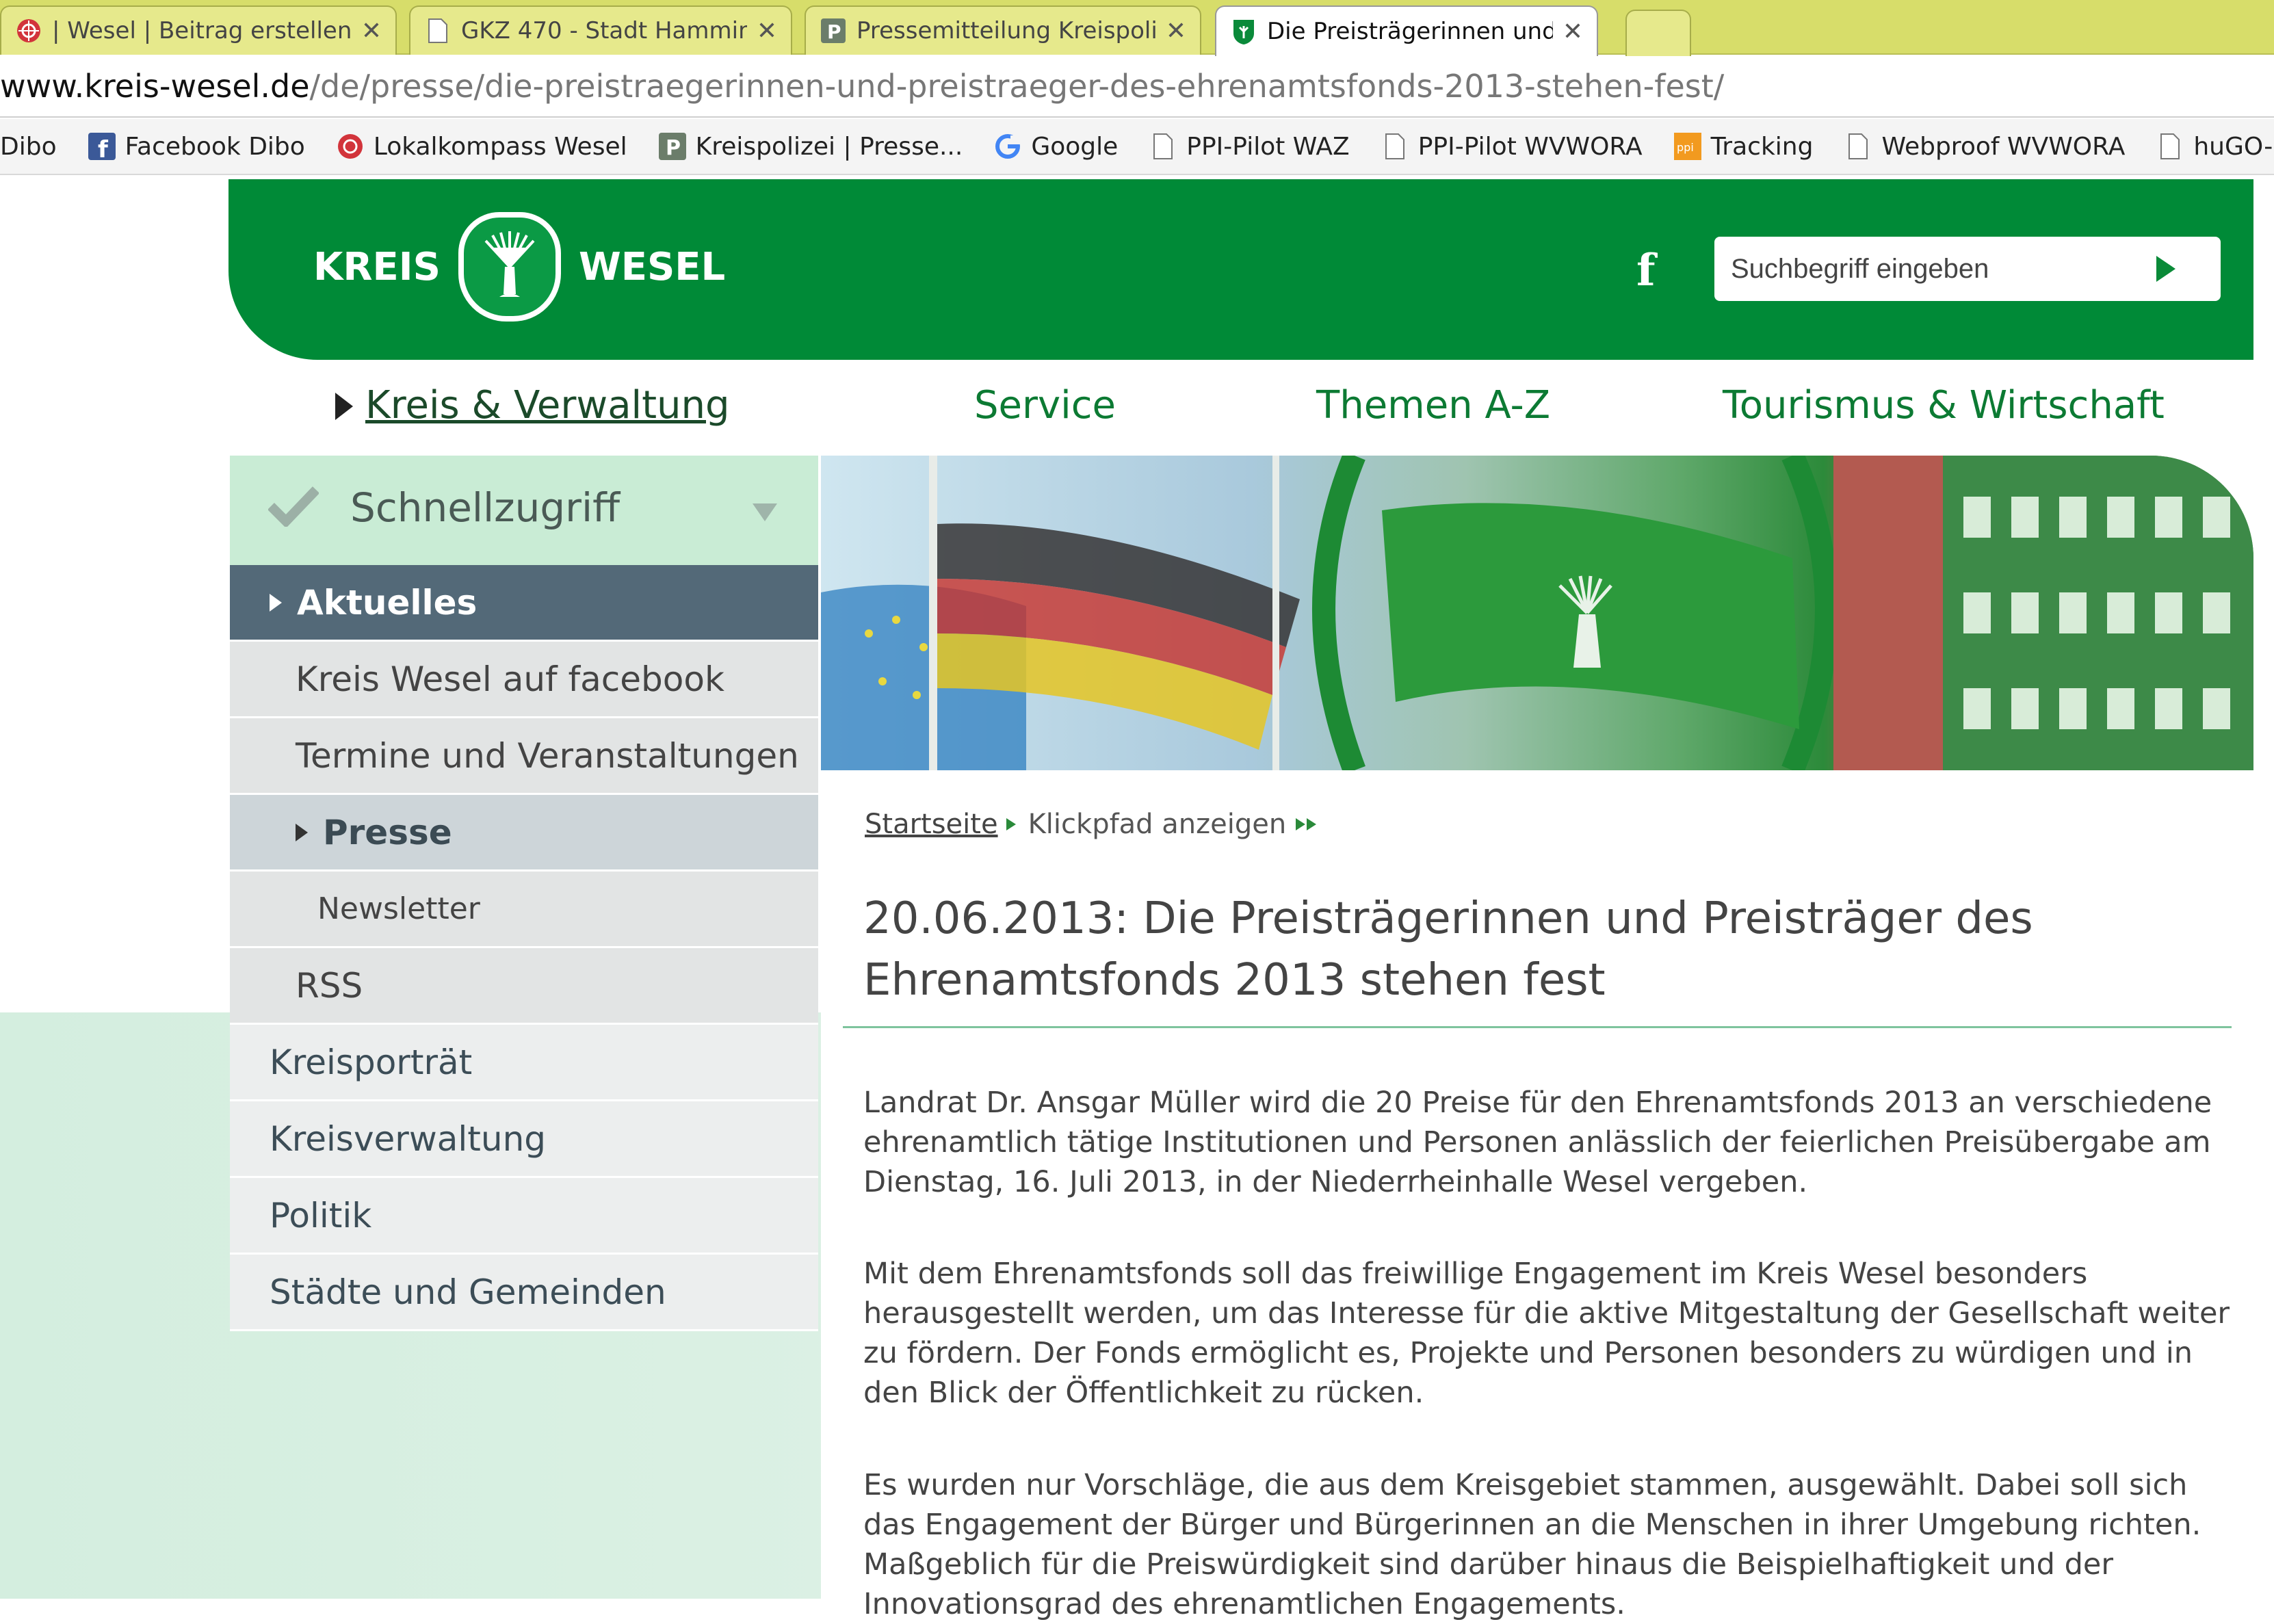 The image size is (2274, 1624). Describe the element at coordinates (1537, 613) in the screenshot. I see `header-banner-image` at that location.